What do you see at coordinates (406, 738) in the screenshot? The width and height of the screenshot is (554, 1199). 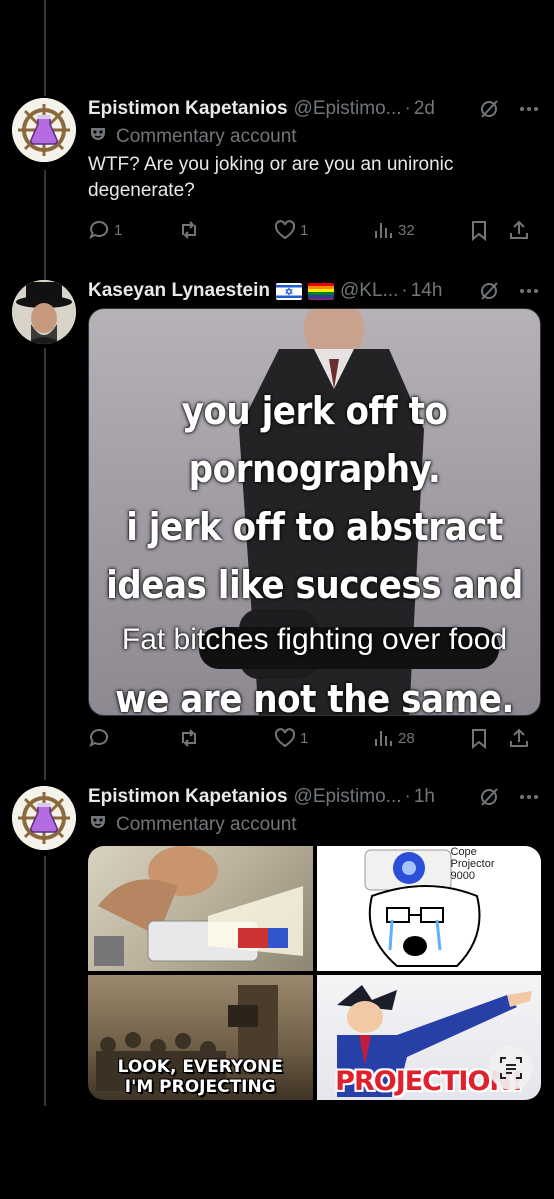 I see `views-count: 28` at bounding box center [406, 738].